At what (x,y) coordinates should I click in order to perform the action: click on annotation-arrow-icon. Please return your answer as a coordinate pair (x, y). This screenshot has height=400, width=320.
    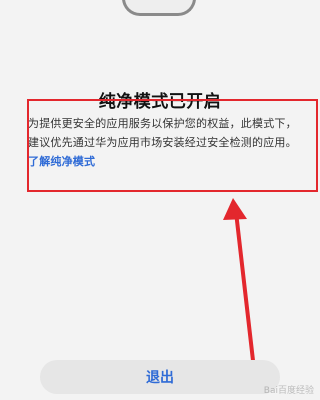
    Looking at the image, I should click on (240, 289).